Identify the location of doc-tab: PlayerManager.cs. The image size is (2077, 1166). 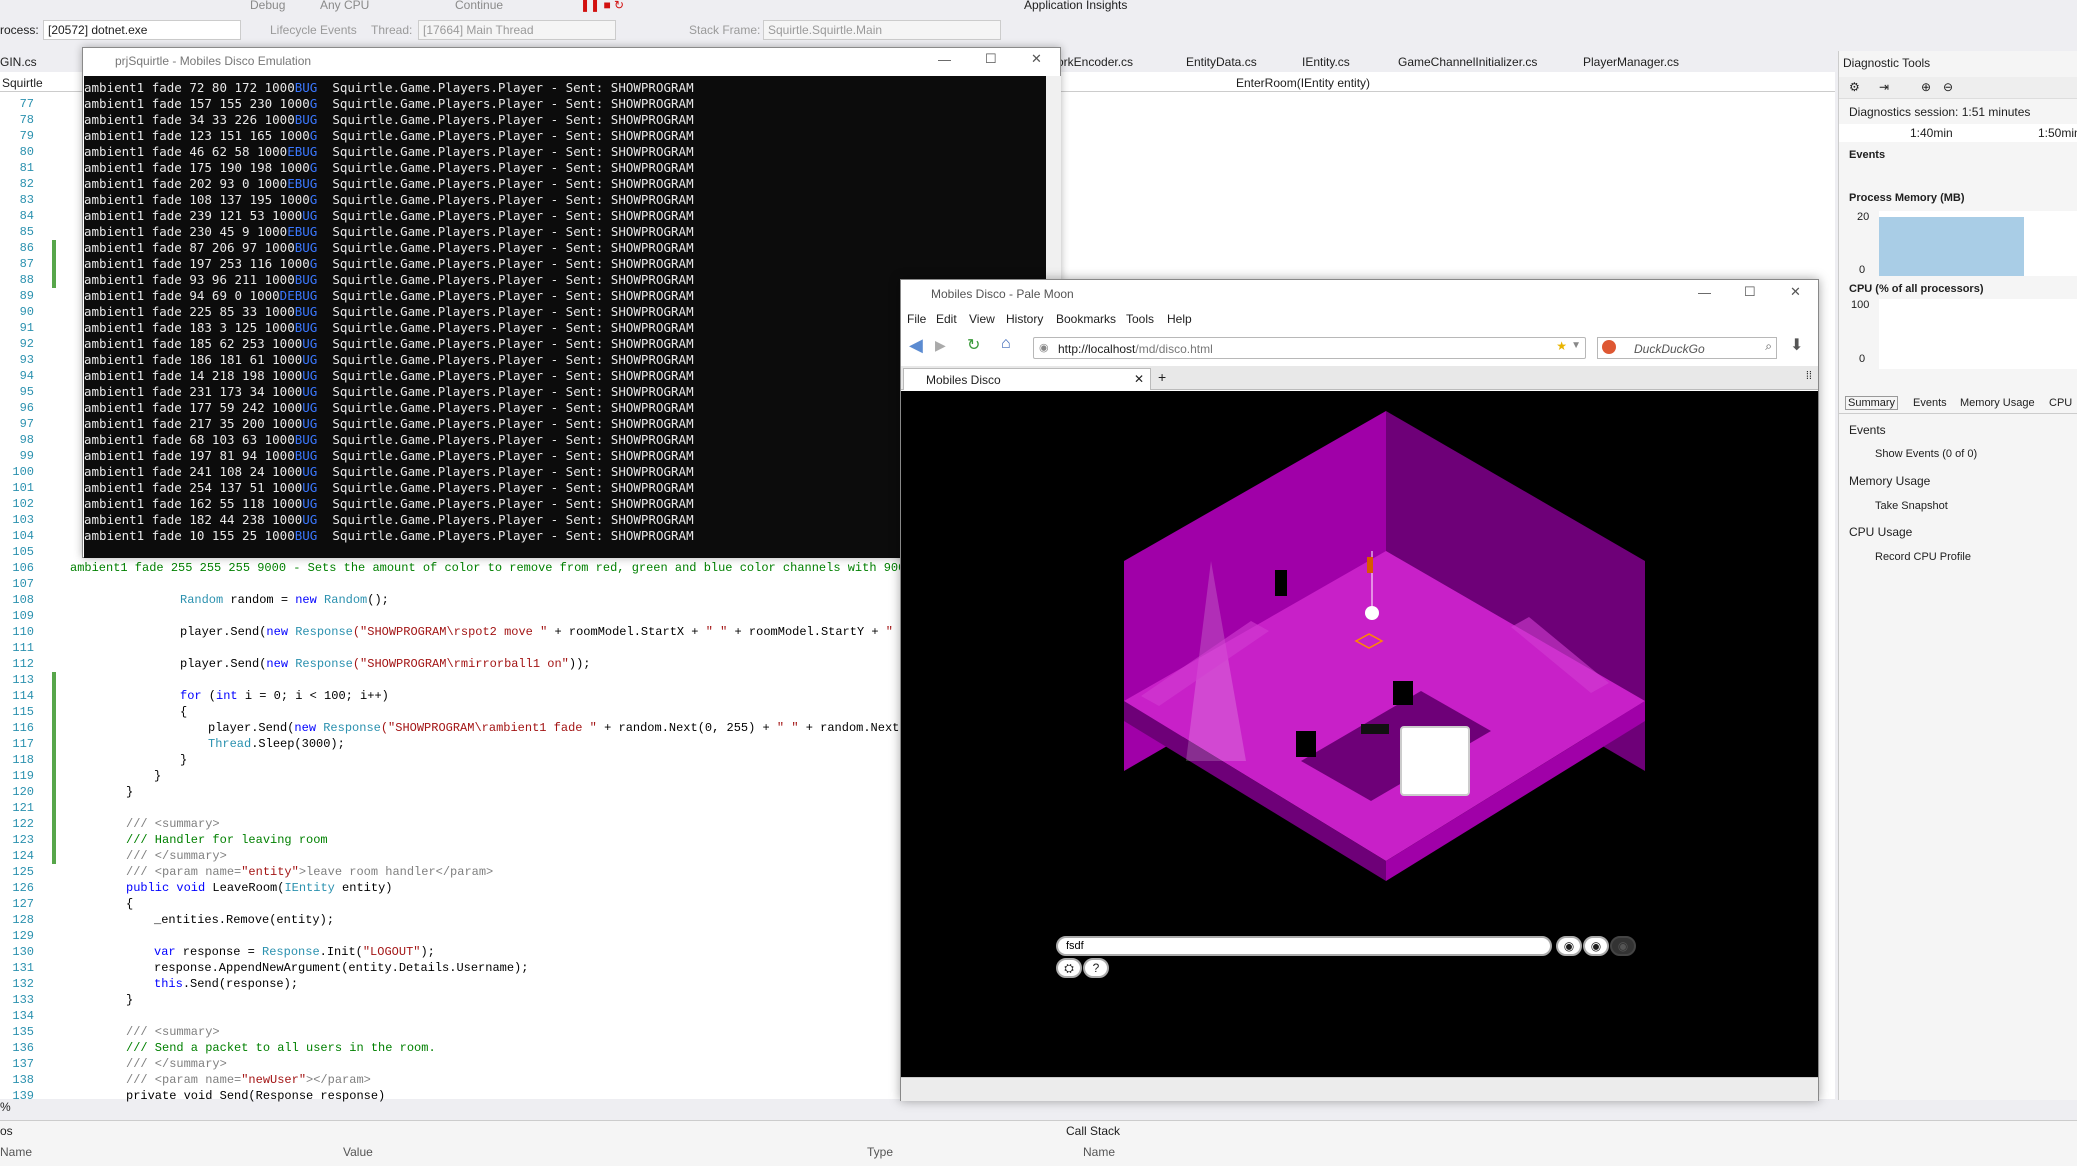
(1631, 62).